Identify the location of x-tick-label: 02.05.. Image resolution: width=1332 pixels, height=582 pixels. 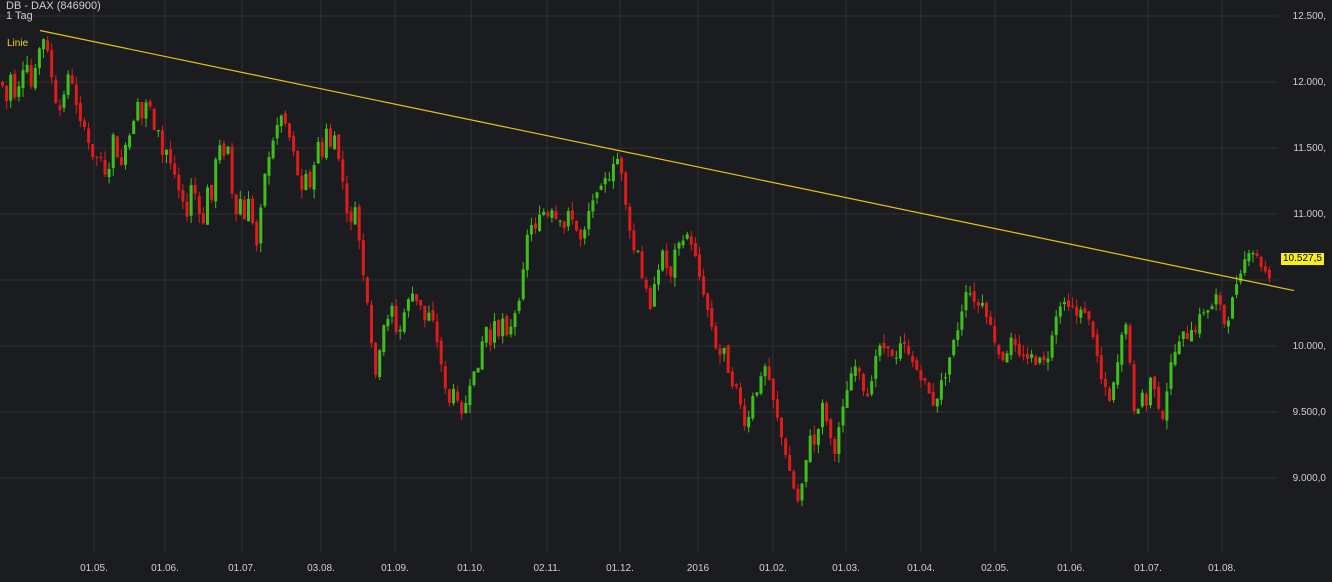
(995, 568).